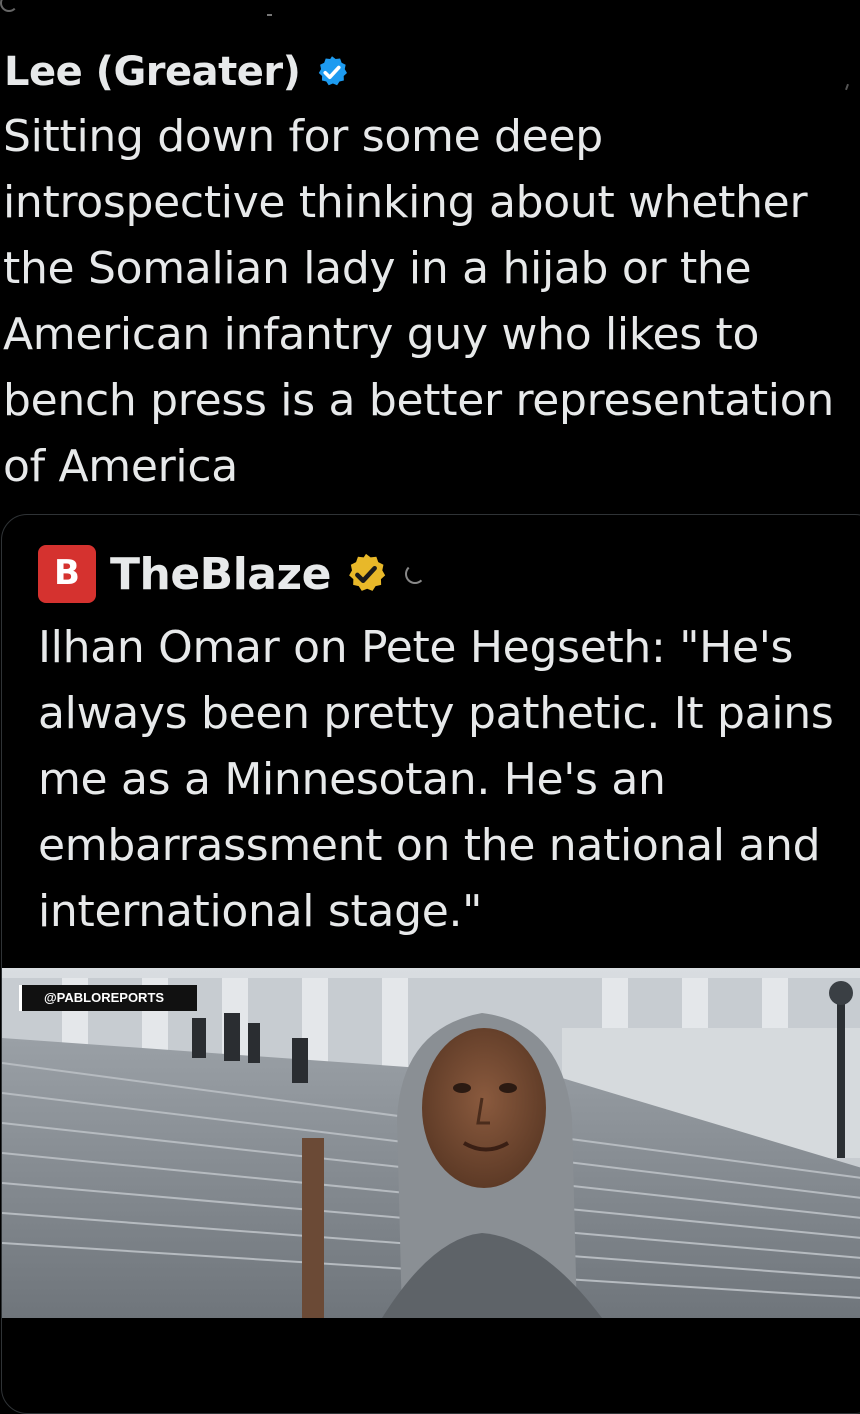 The width and height of the screenshot is (860, 1414). Describe the element at coordinates (847, 87) in the screenshot. I see `overflow-mark` at that location.